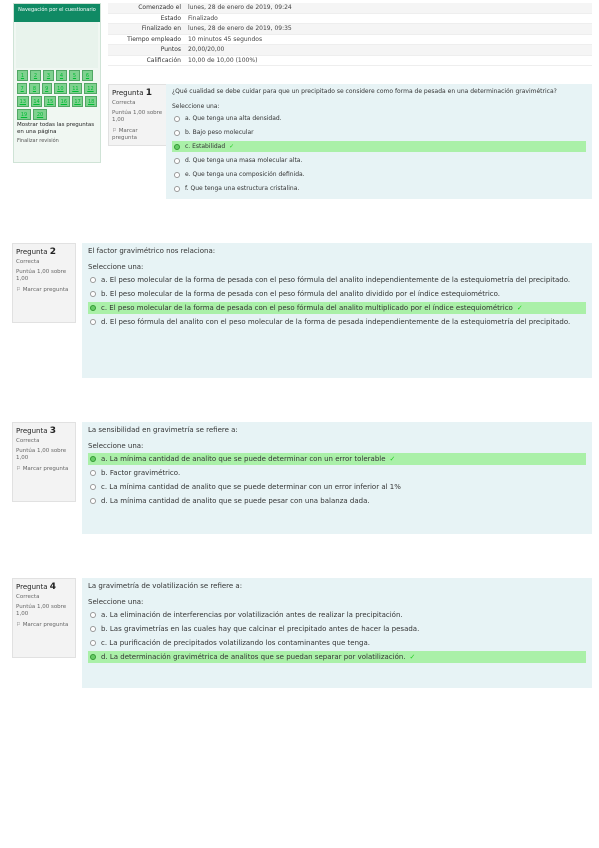 Image resolution: width=599 pixels, height=848 pixels. I want to click on summary-row: Calificación 10,00 de 10,00 (100%), so click(350, 61).